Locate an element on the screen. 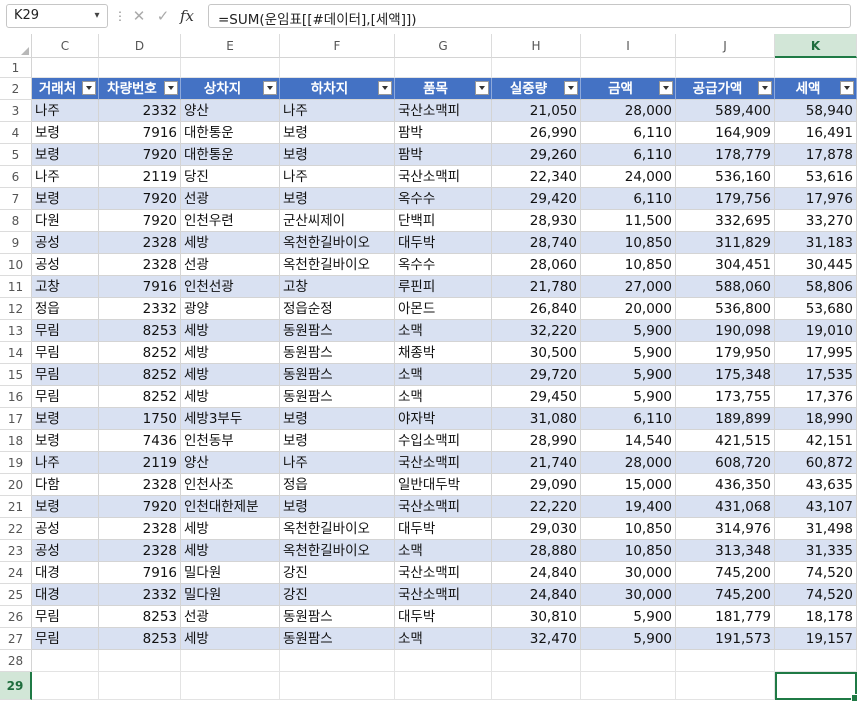 The width and height of the screenshot is (857, 703). table-cell: 7916 is located at coordinates (140, 573).